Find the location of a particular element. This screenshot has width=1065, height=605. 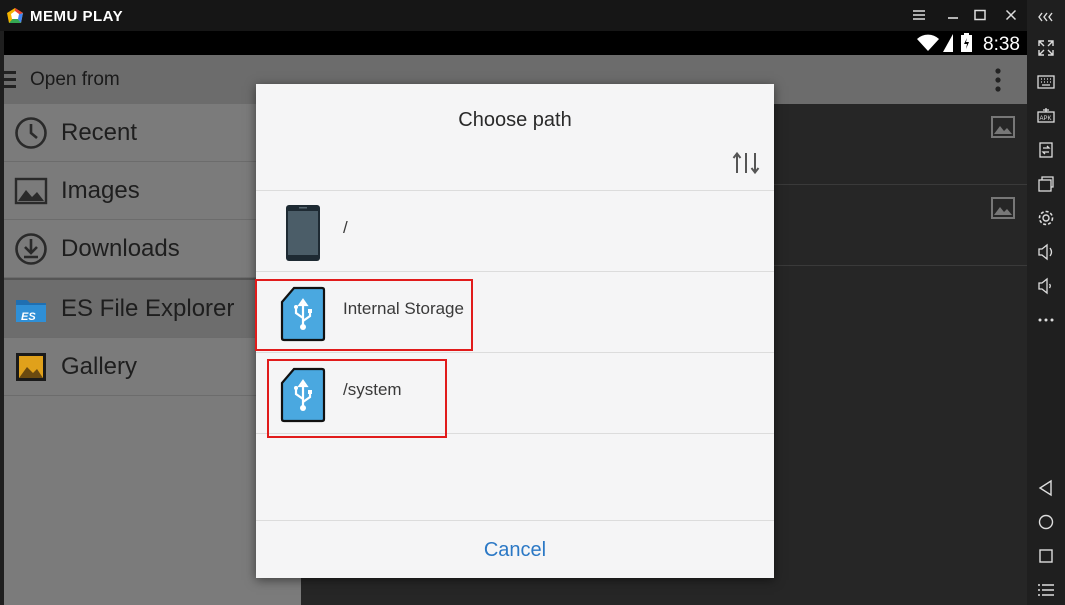

multi-window-button is located at coordinates (1046, 184).